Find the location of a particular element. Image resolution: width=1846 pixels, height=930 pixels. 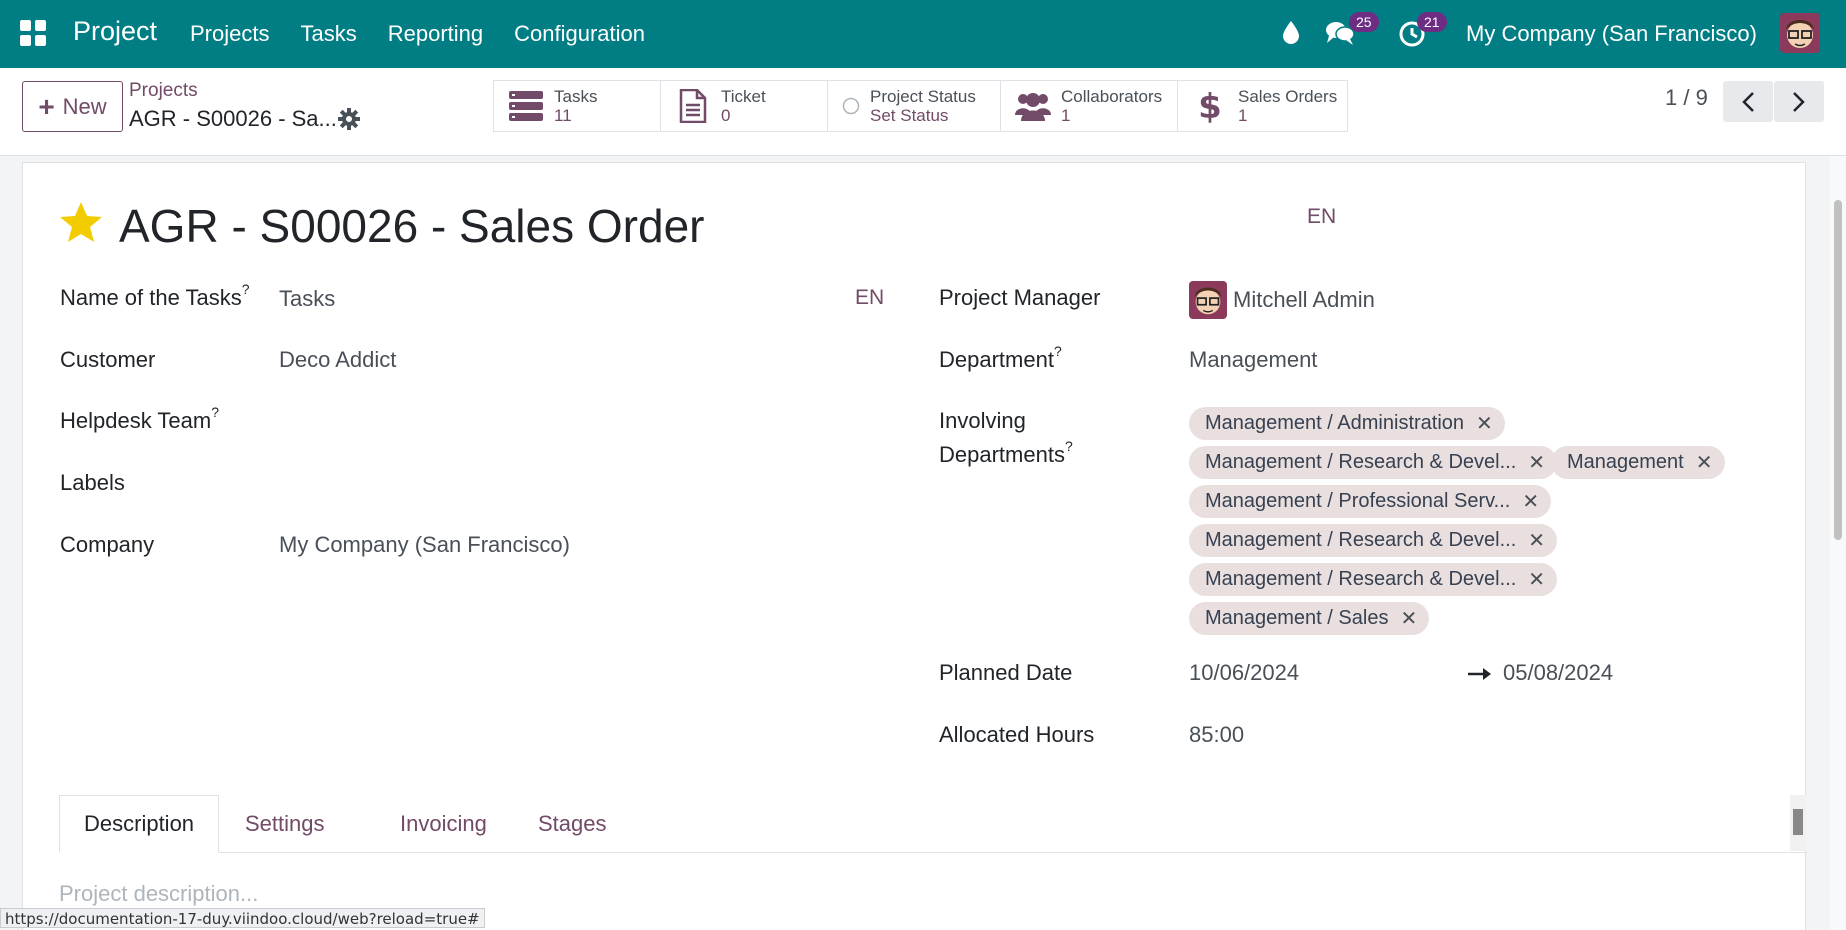

helpdesk-team-label: Helpdesk Team? is located at coordinates (139, 419).